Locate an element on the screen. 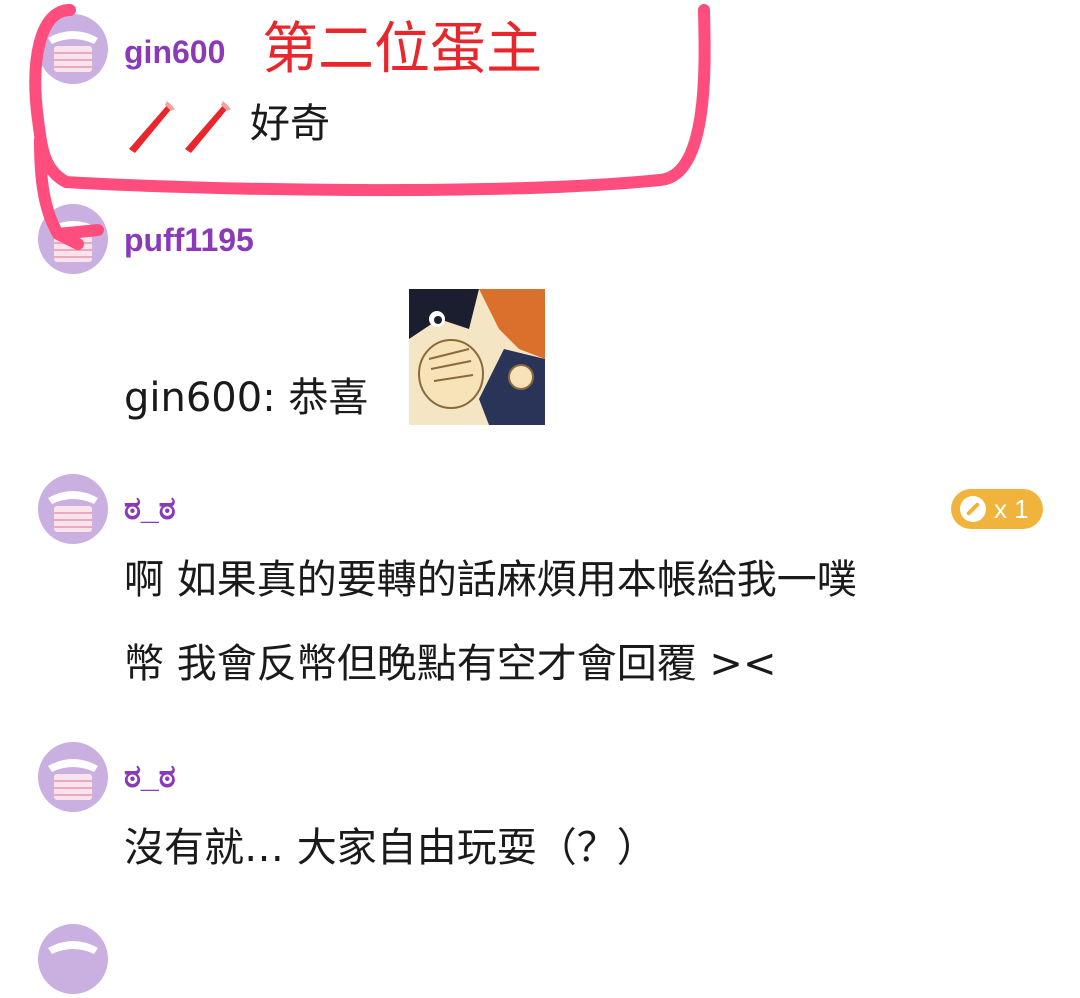 Image resolution: width=1080 pixels, height=998 pixels. annotation-label: 第二位蛋主 is located at coordinates (402, 49).